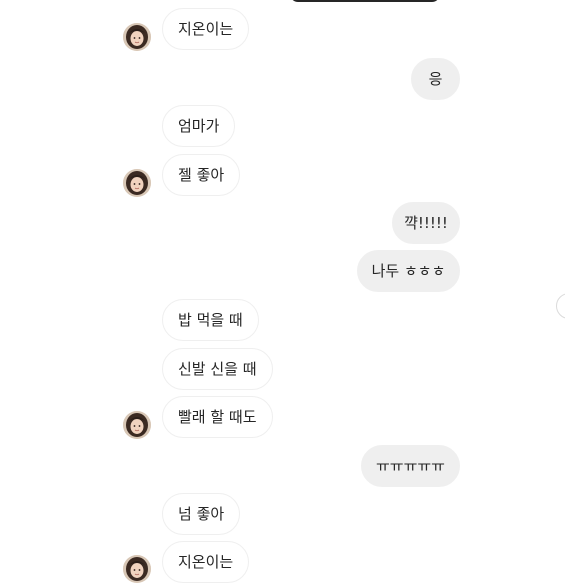 Image resolution: width=565 pixels, height=583 pixels. Describe the element at coordinates (426, 223) in the screenshot. I see `message-bubble-outgoing: 꺅!!!!!` at that location.